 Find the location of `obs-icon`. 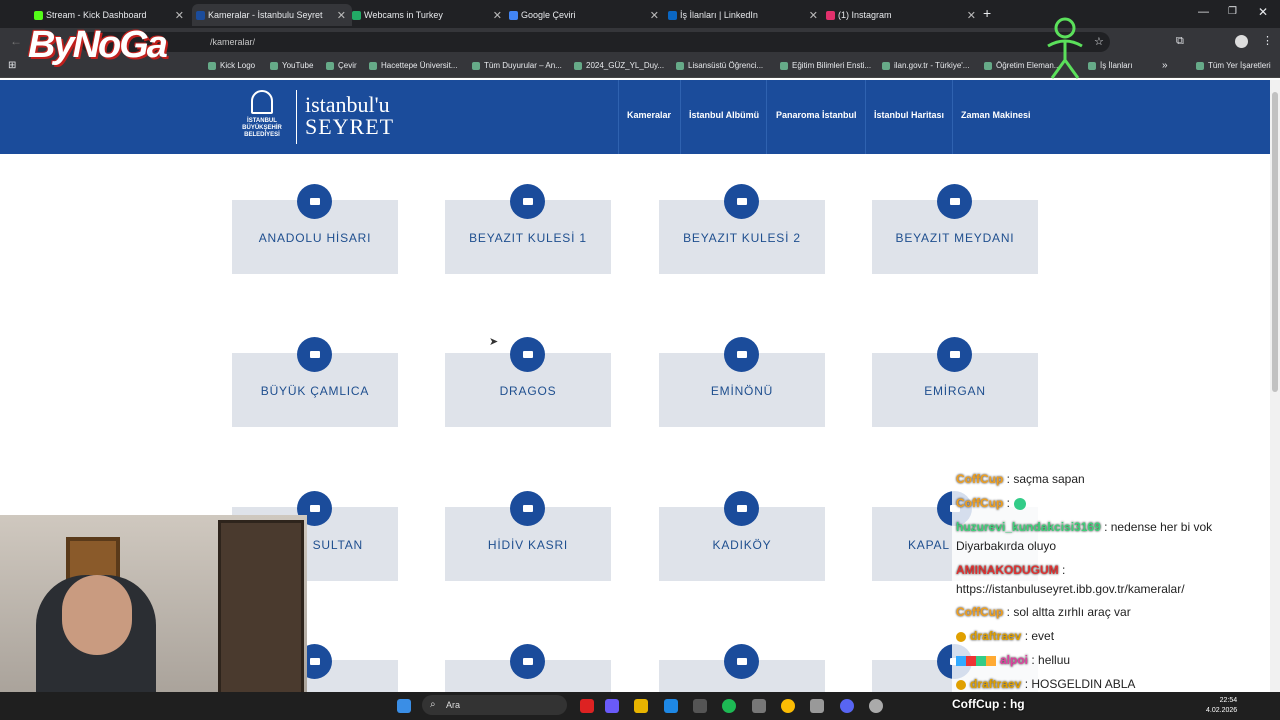

obs-icon is located at coordinates (759, 706).